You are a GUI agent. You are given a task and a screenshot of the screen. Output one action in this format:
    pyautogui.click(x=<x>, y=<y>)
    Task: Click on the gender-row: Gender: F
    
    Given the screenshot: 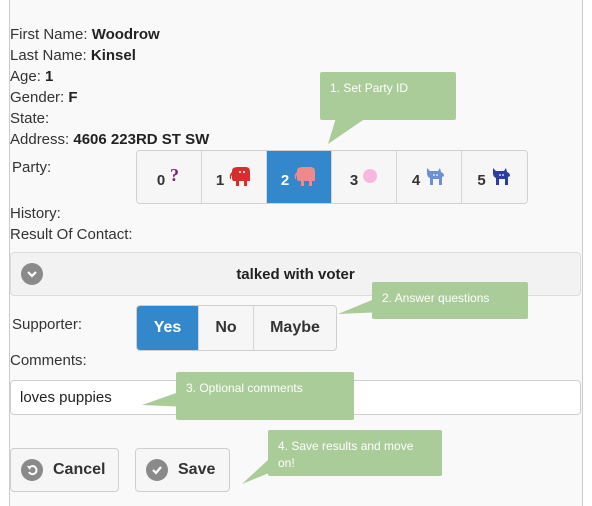 What is the action you would take?
    pyautogui.click(x=44, y=97)
    